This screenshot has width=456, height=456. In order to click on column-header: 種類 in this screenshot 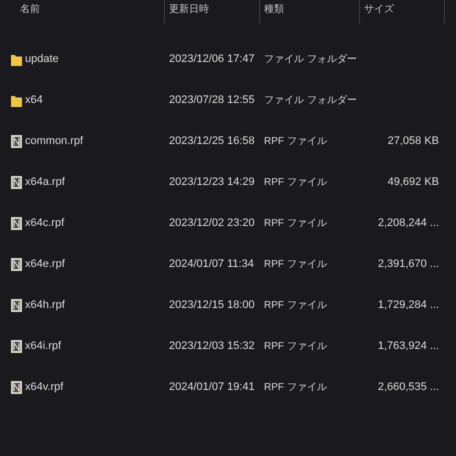, I will do `click(274, 9)`.